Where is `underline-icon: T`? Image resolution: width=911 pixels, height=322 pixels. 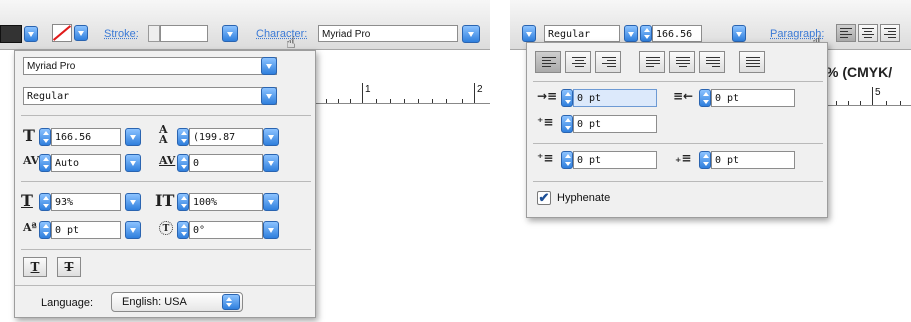
underline-icon: T is located at coordinates (35, 267).